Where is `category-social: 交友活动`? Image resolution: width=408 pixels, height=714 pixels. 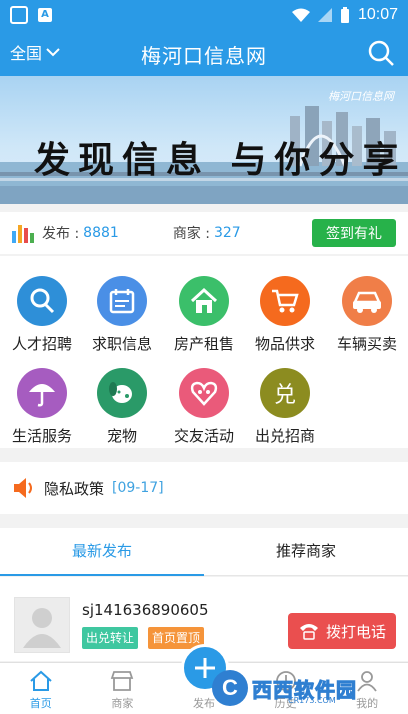 category-social: 交友活动 is located at coordinates (204, 407).